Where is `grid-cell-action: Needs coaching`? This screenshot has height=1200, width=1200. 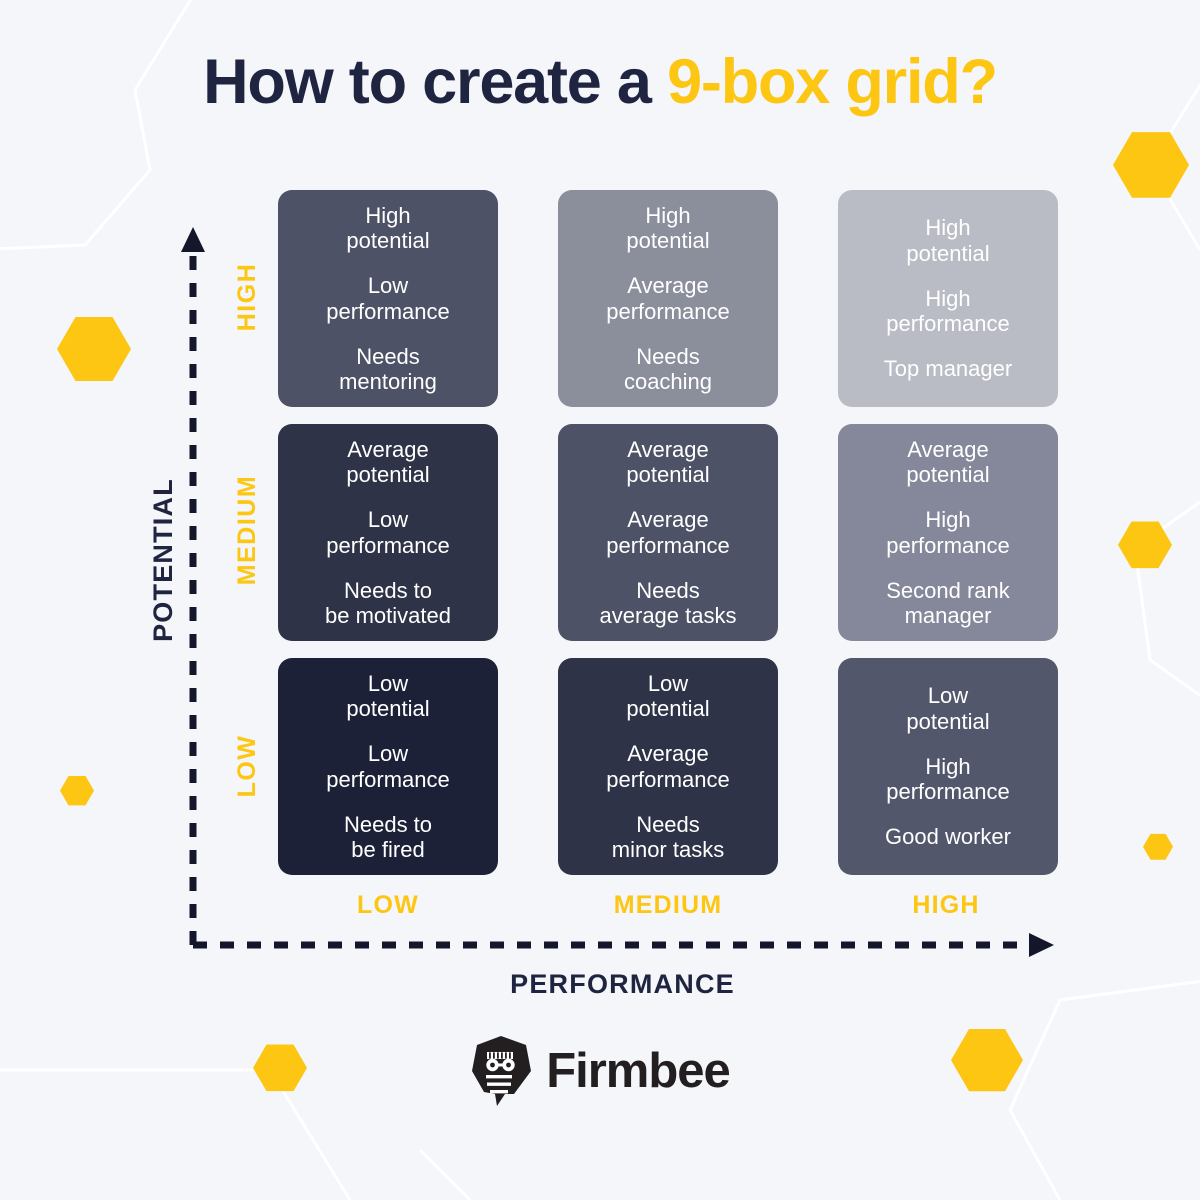
grid-cell-action: Needs coaching is located at coordinates (668, 369).